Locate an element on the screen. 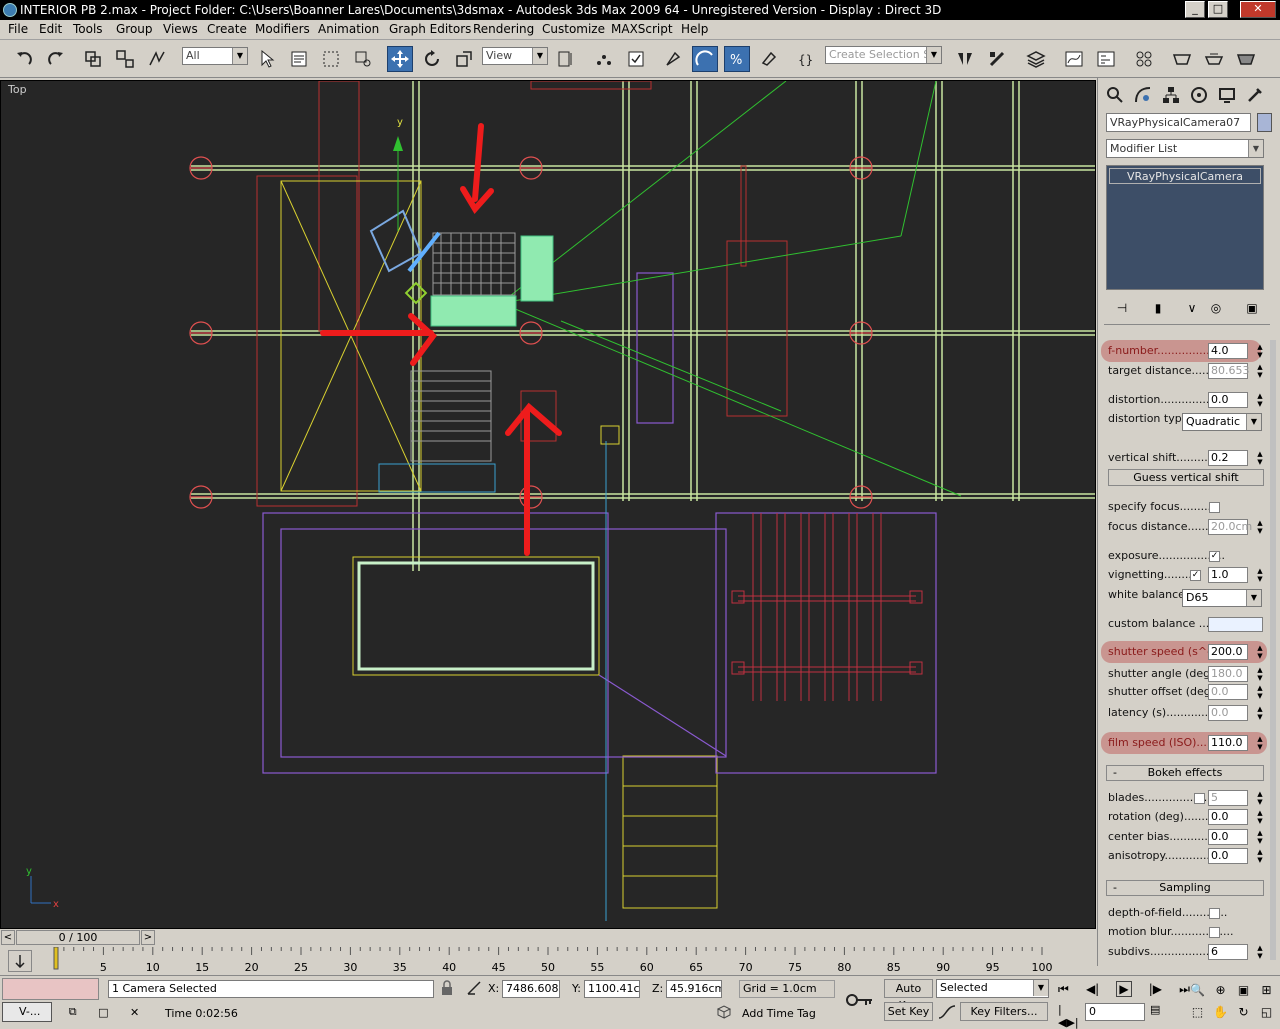  display-tab-icon is located at coordinates (1227, 95).